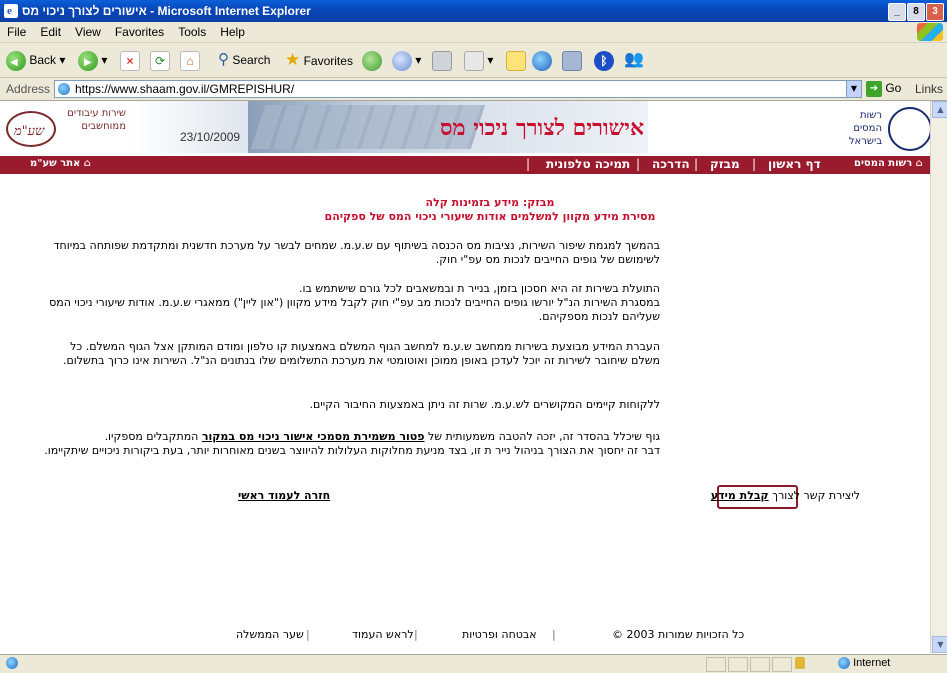  What do you see at coordinates (883, 89) in the screenshot?
I see `go-button: ➜ Go` at bounding box center [883, 89].